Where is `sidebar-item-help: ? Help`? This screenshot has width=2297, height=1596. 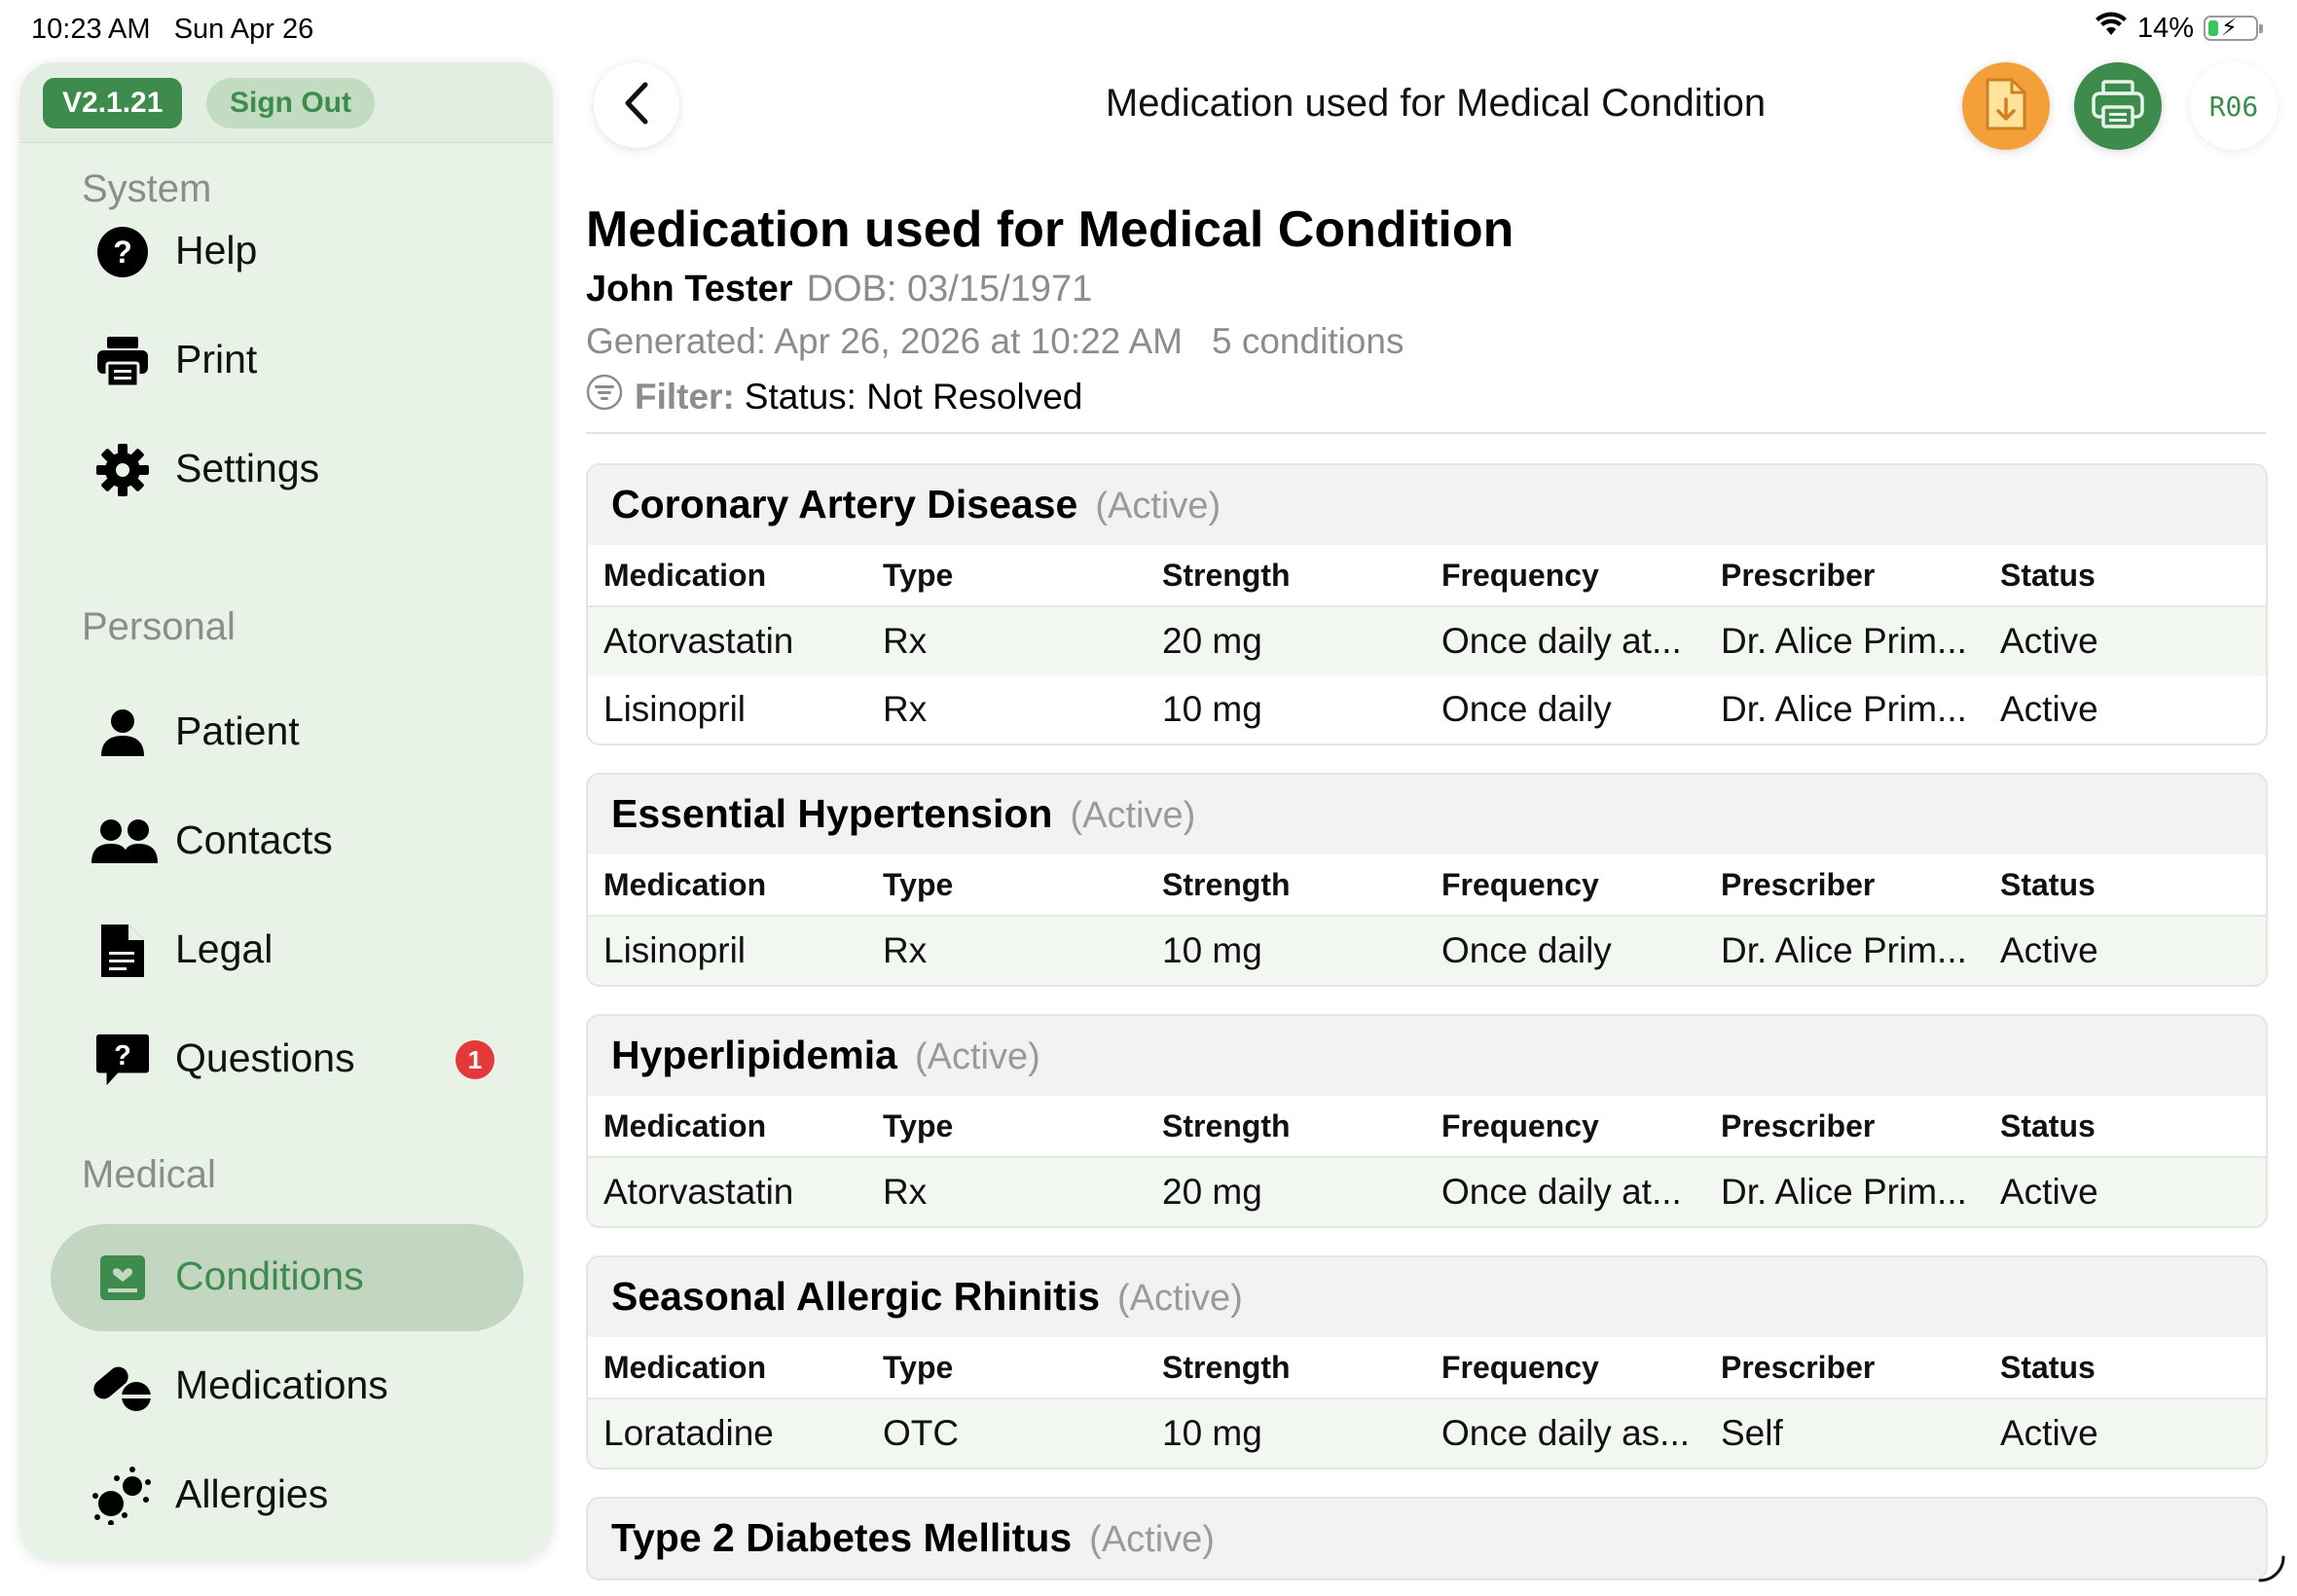
sidebar-item-help: ? Help is located at coordinates (287, 252).